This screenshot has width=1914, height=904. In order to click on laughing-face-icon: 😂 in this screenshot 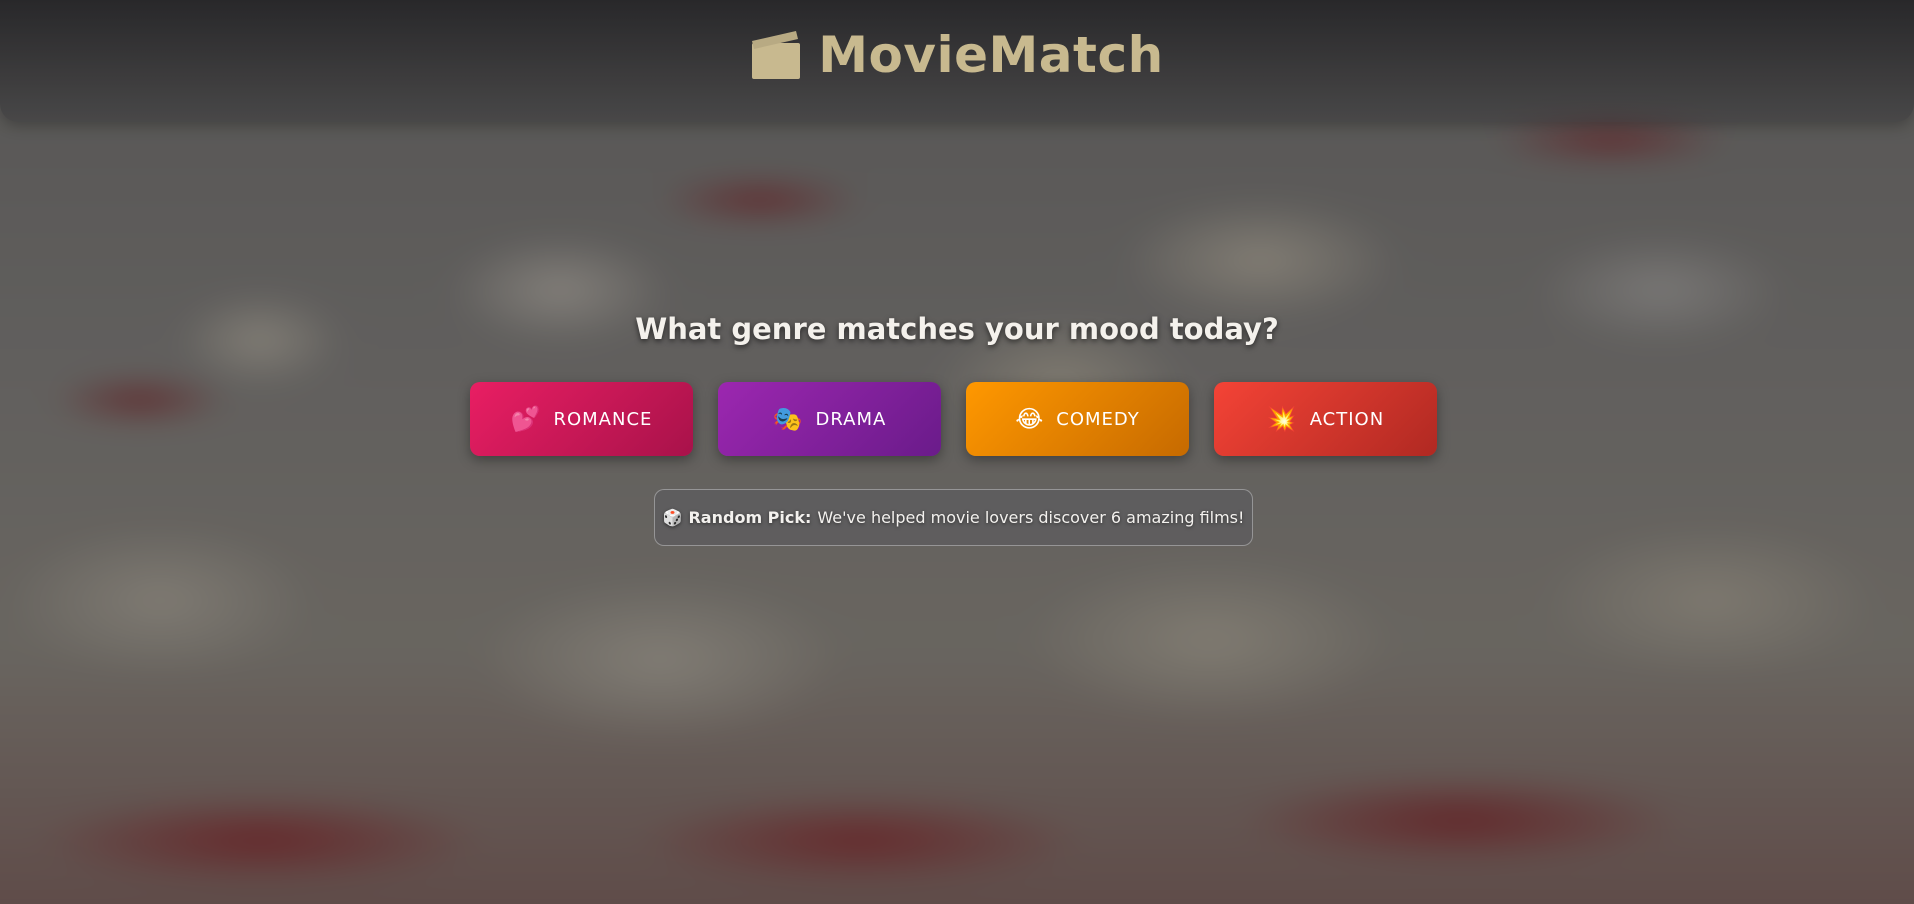, I will do `click(1030, 419)`.